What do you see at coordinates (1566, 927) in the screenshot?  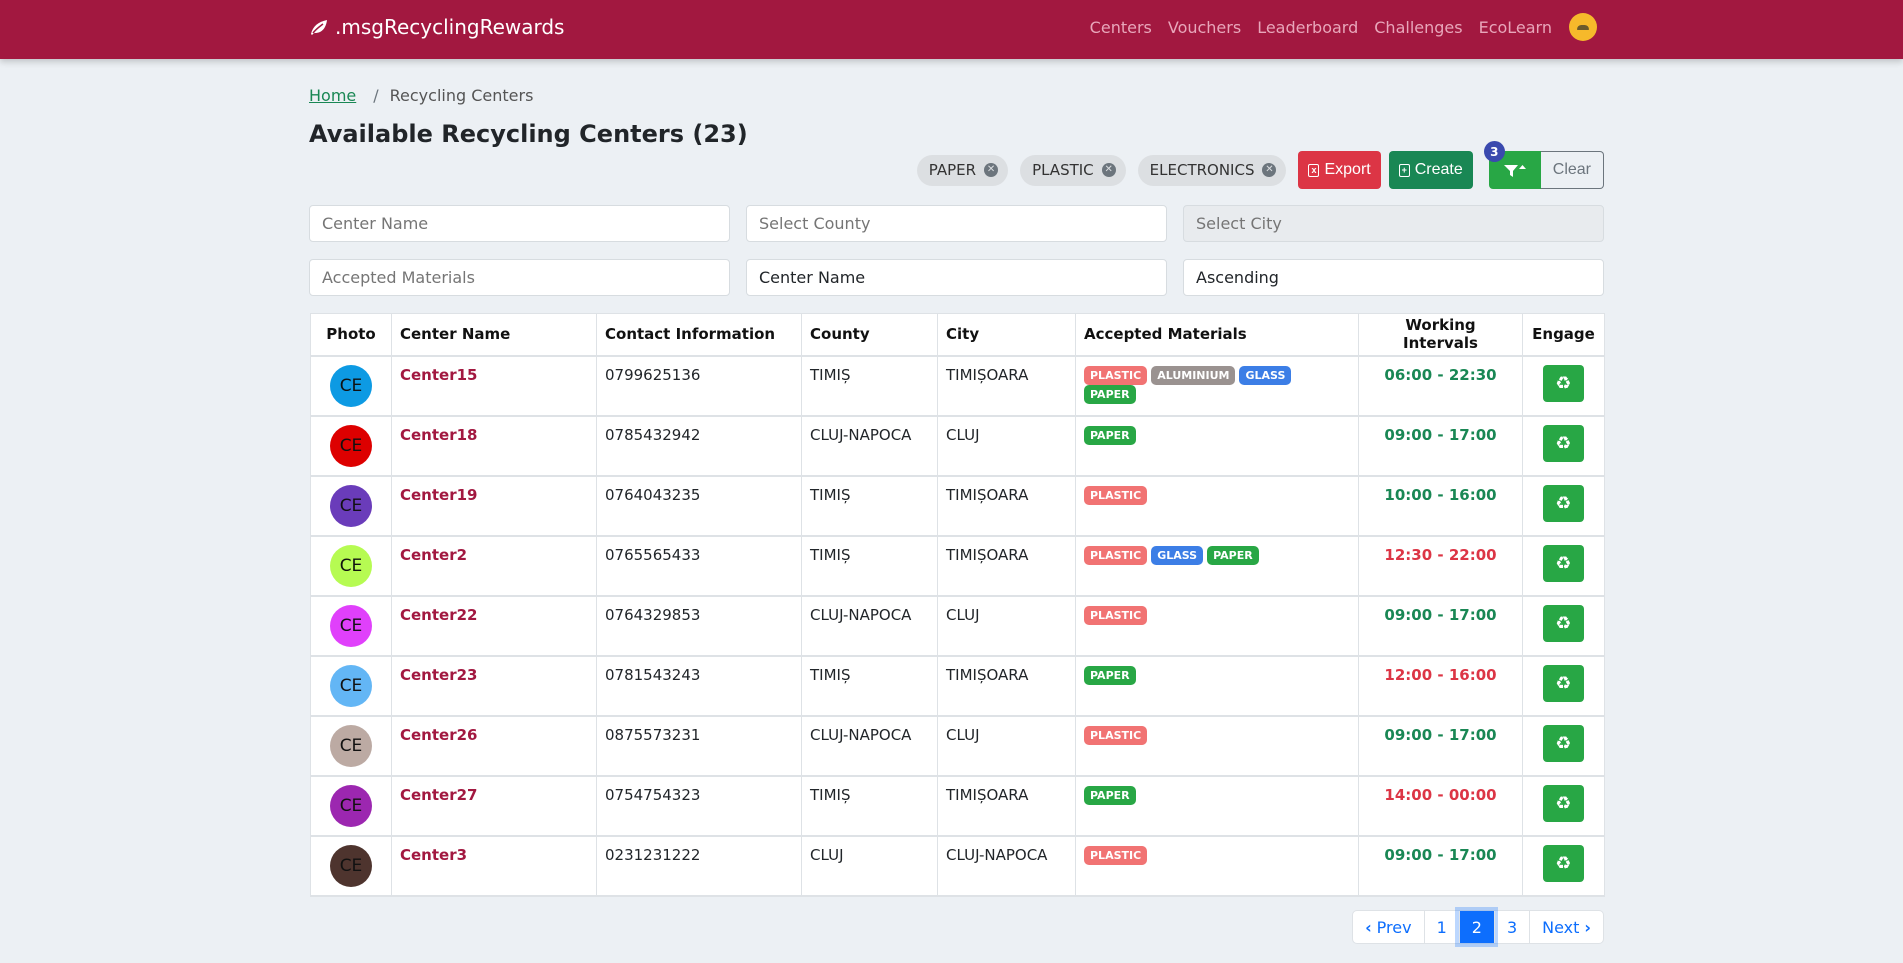 I see `next-page-button: Next ›` at bounding box center [1566, 927].